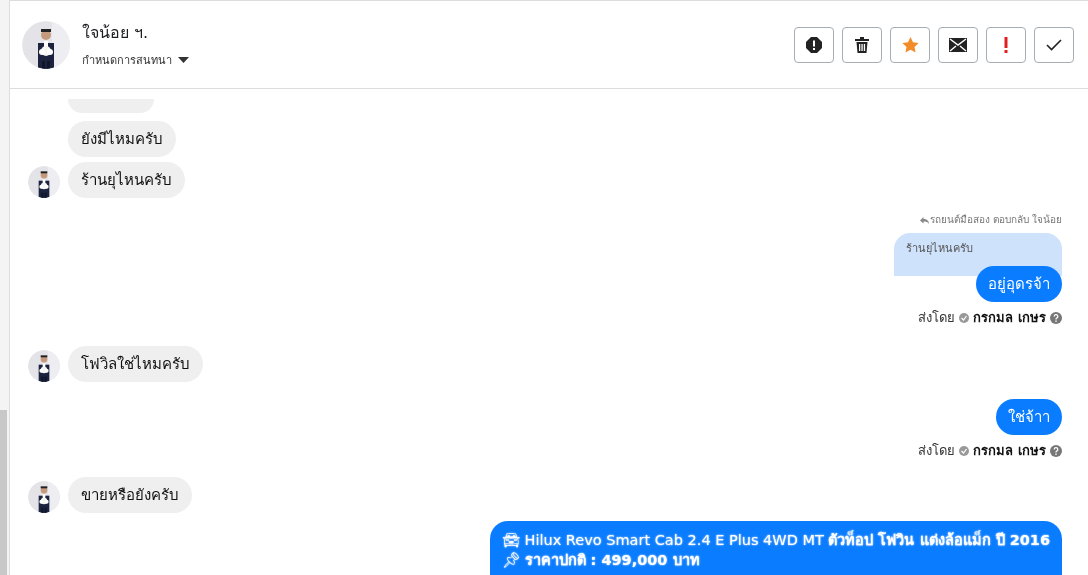 The image size is (1088, 575). What do you see at coordinates (775, 548) in the screenshot?
I see `listing-message: 🚘 Hilux Revo Smart Cab 2.4 E Plus 4WD MT ตัวท็อป โฟวิน แต่งล้อแม็ก ปี 2016 📌 ราคาปกติ : 499,000 บาท` at bounding box center [775, 548].